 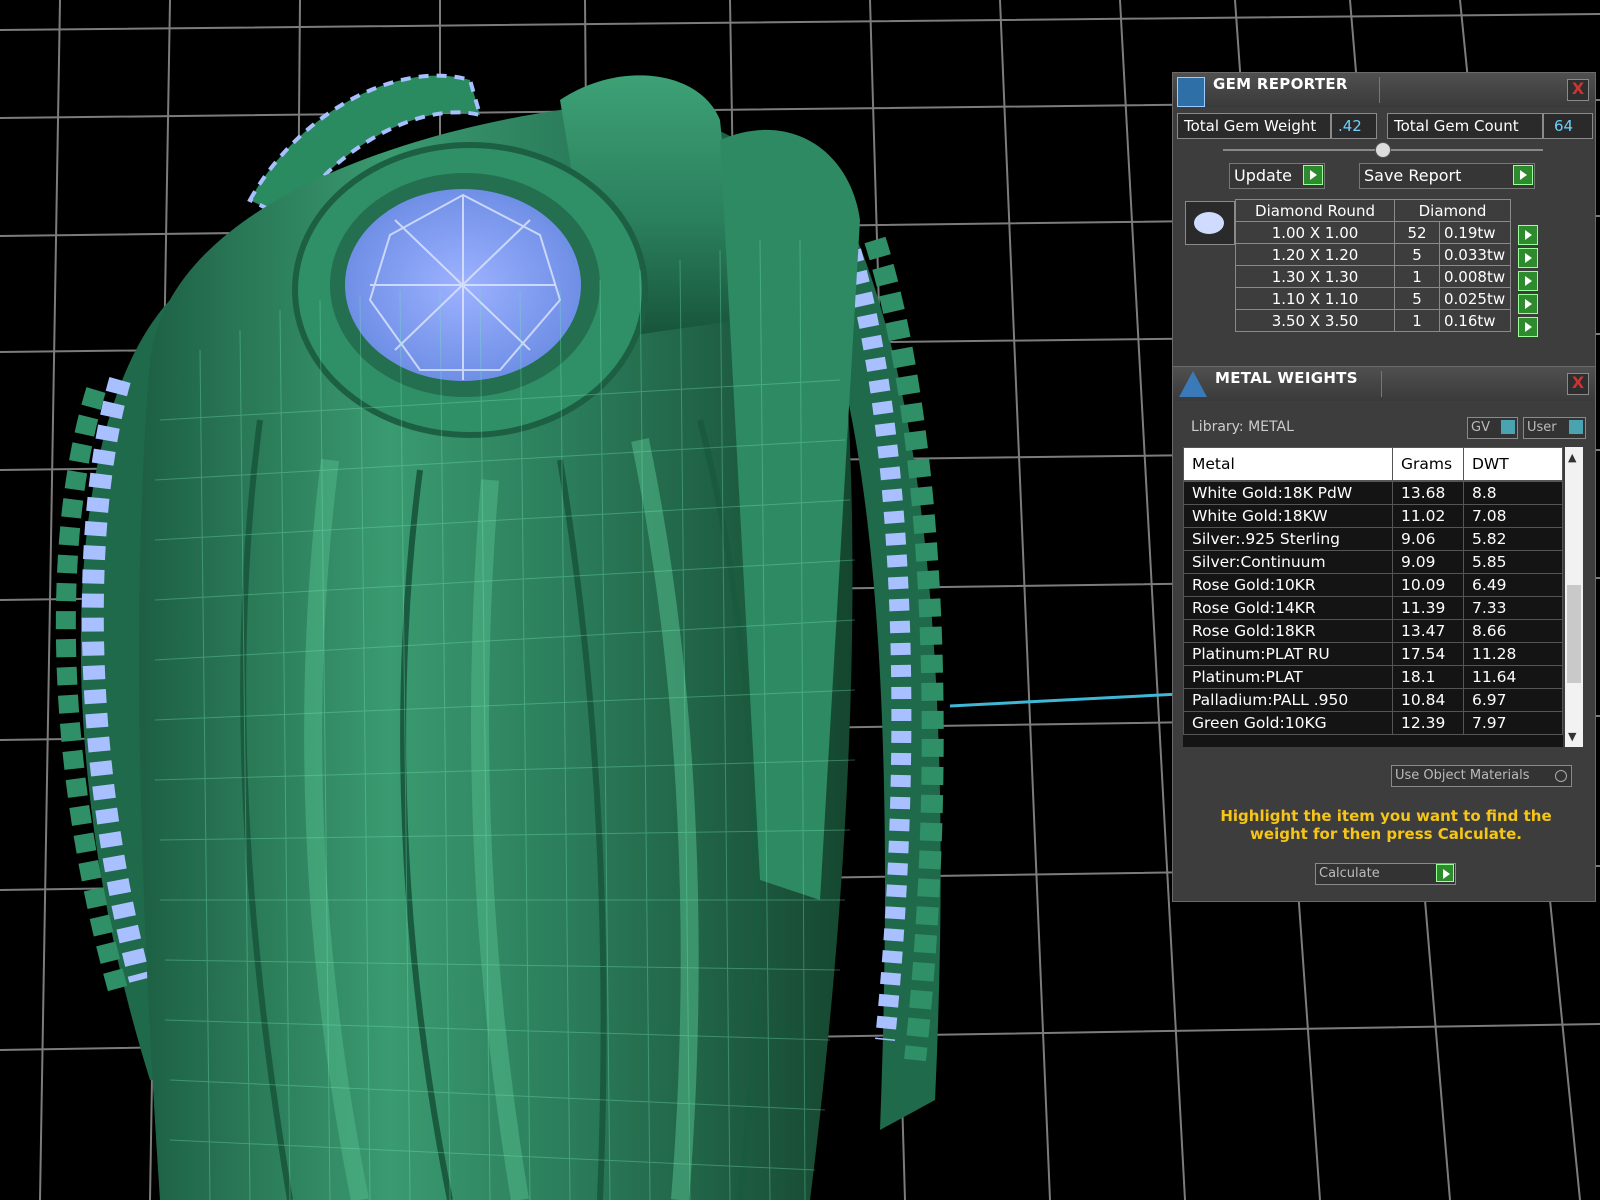 I want to click on metal-grams: 13.68, so click(x=1428, y=493).